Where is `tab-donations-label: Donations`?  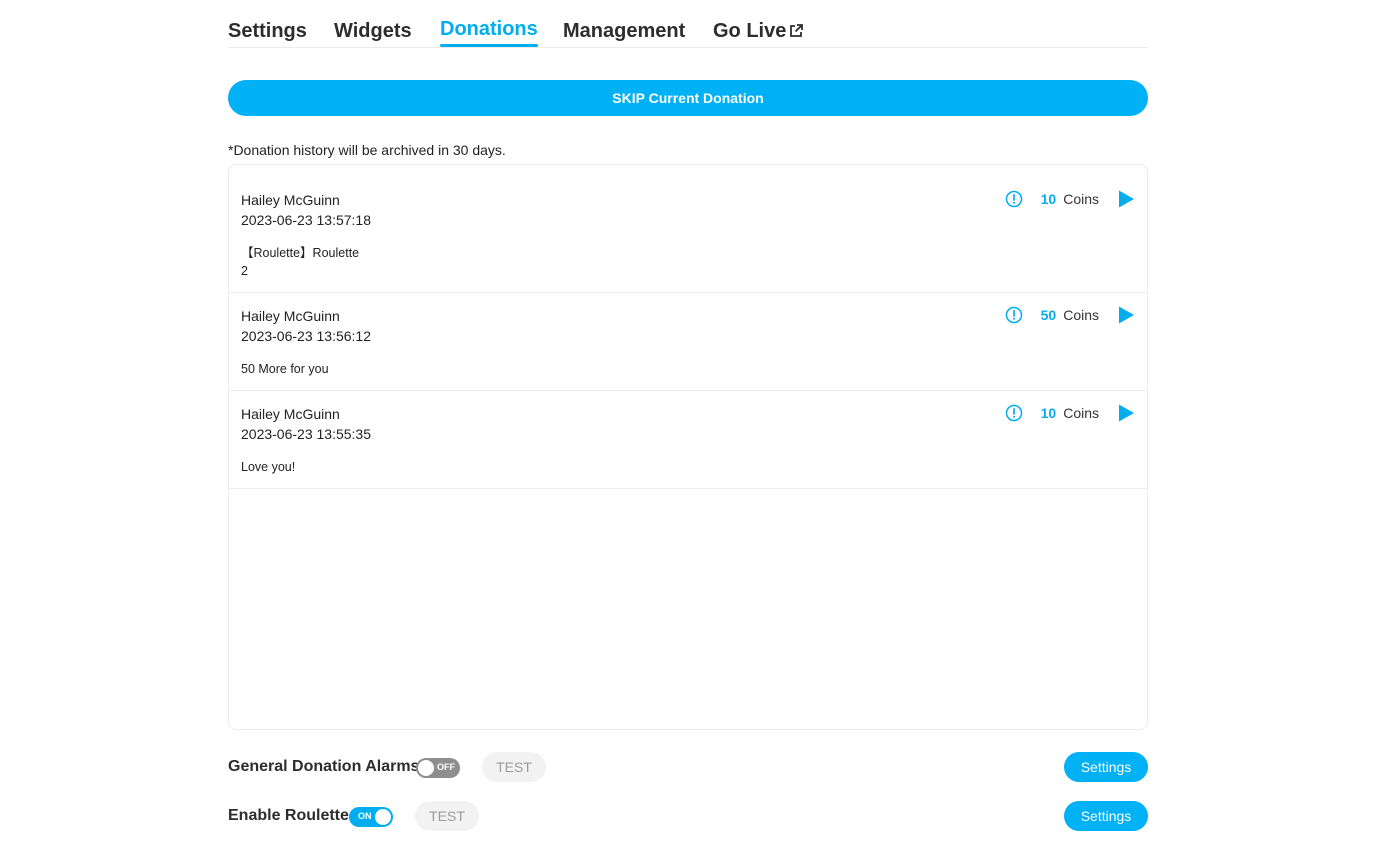
tab-donations-label: Donations is located at coordinates (489, 29).